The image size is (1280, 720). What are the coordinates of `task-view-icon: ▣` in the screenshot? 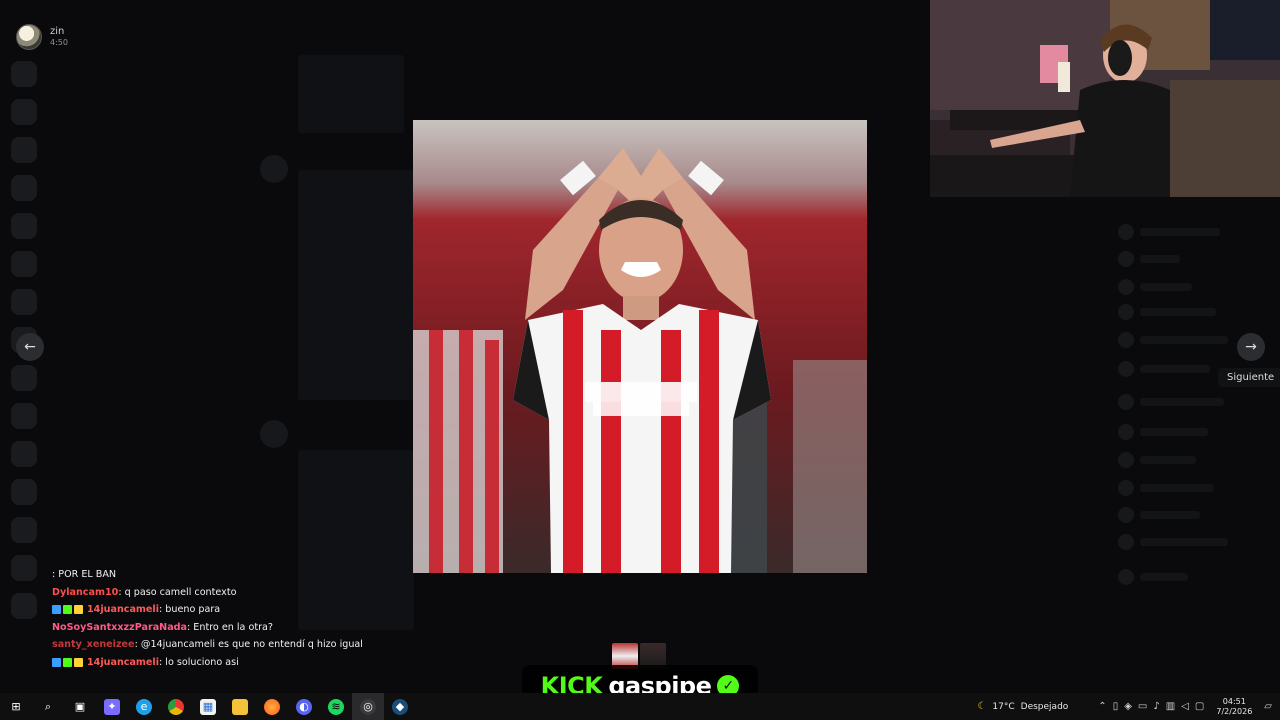 It's located at (80, 706).